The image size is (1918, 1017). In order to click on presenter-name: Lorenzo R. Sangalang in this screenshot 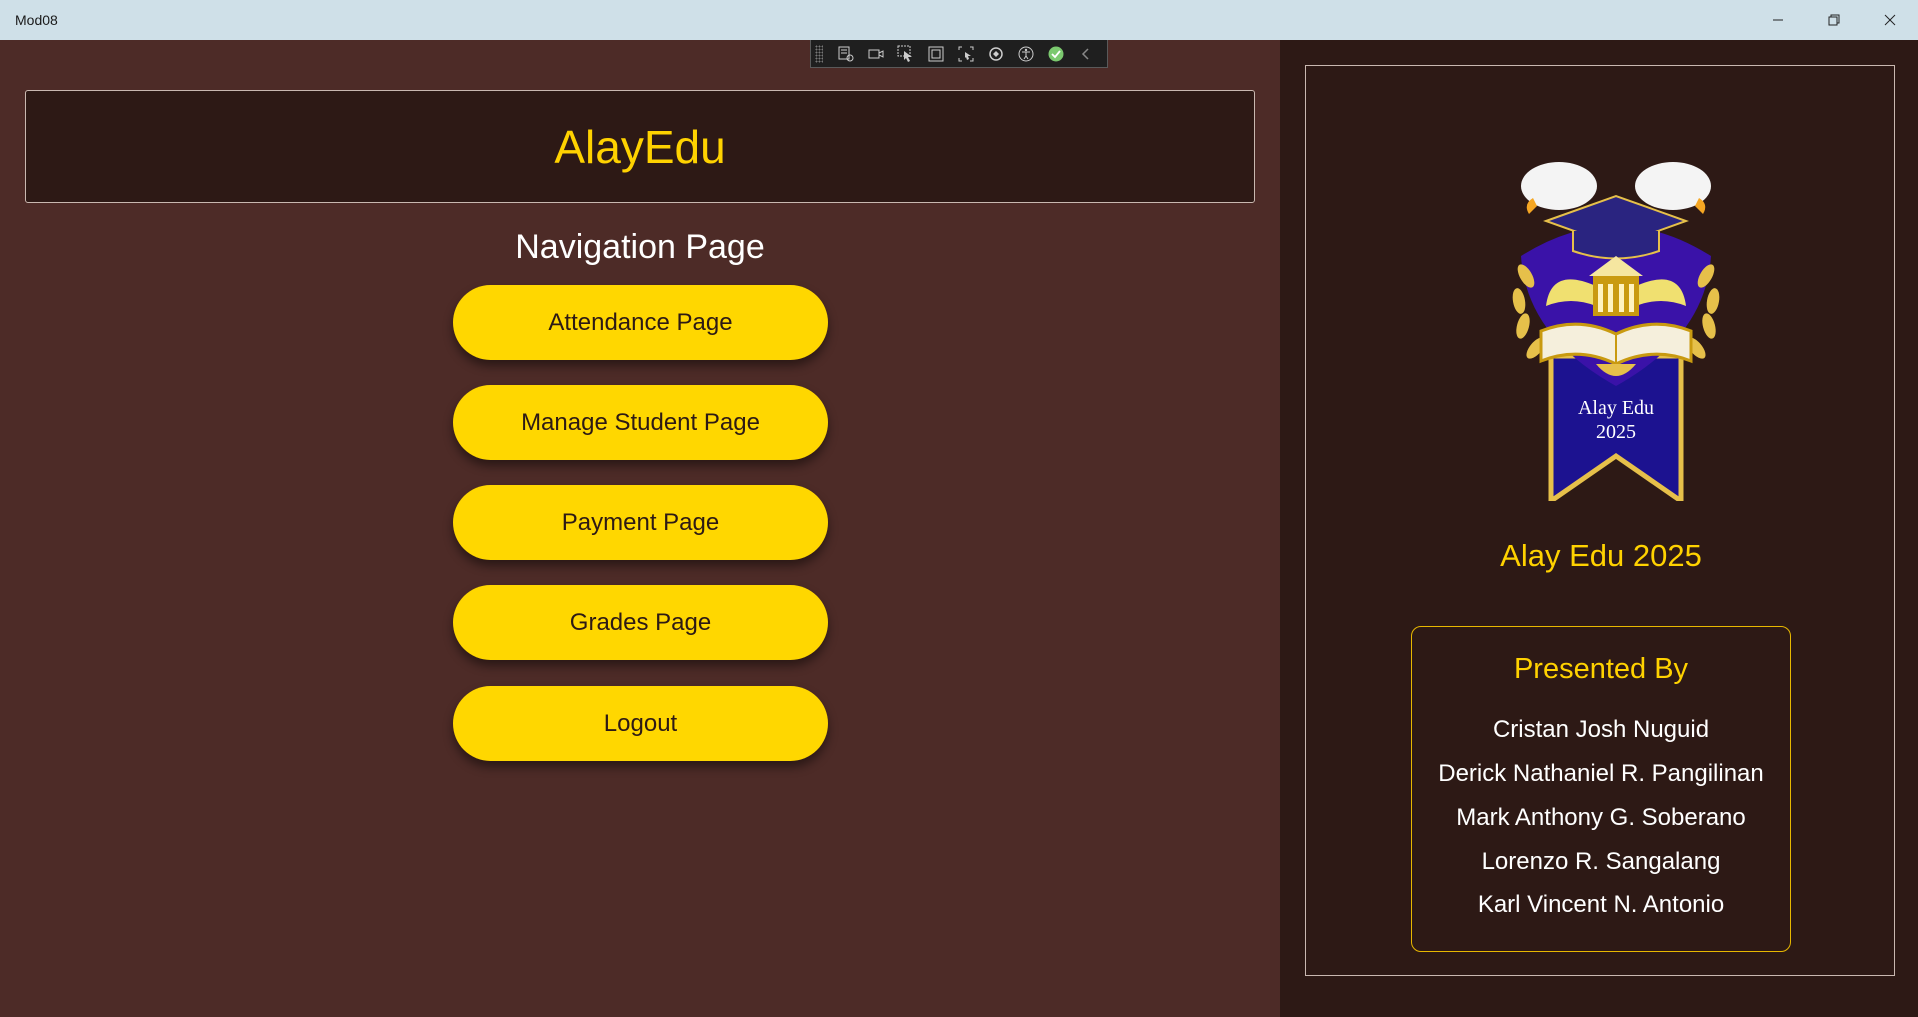, I will do `click(1601, 861)`.